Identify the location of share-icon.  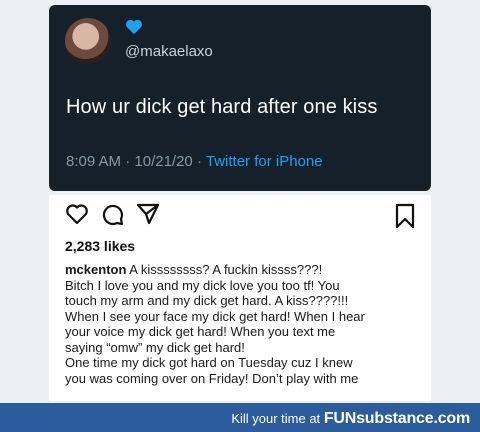
(148, 214).